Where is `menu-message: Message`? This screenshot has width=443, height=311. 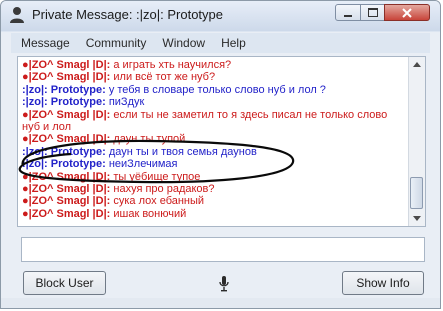 menu-message: Message is located at coordinates (45, 43).